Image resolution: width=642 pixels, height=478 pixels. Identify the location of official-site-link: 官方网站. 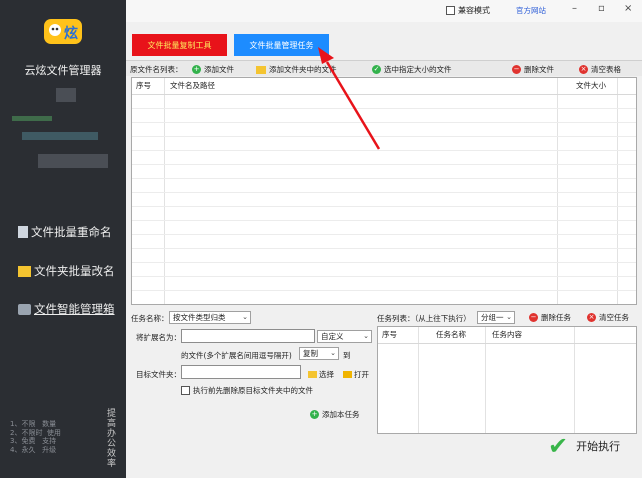
(531, 10).